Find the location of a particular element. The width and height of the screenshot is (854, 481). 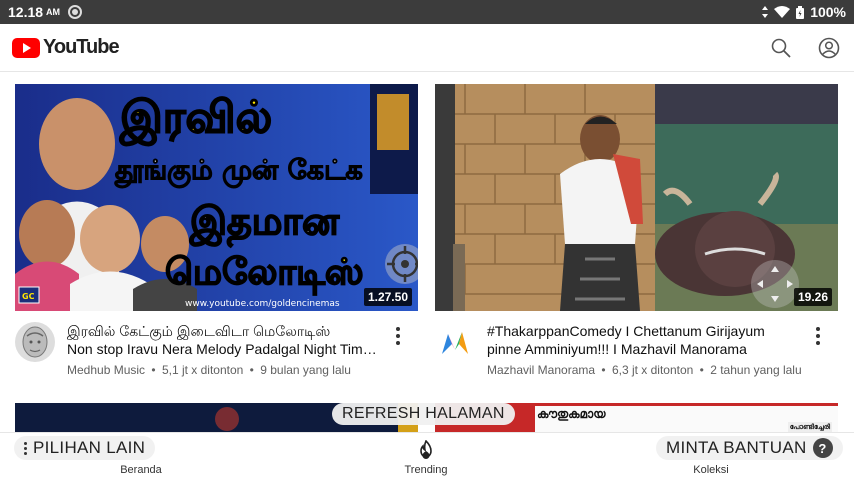

battery-level: 100% is located at coordinates (828, 12).